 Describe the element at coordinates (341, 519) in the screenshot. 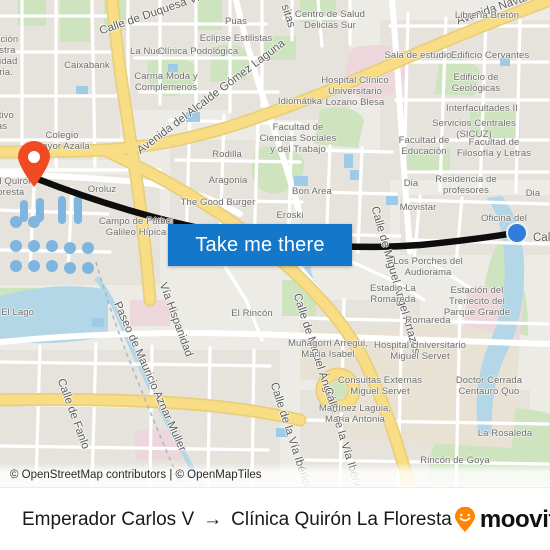

I see `route-destination: Clínica Quirón La Floresta` at that location.